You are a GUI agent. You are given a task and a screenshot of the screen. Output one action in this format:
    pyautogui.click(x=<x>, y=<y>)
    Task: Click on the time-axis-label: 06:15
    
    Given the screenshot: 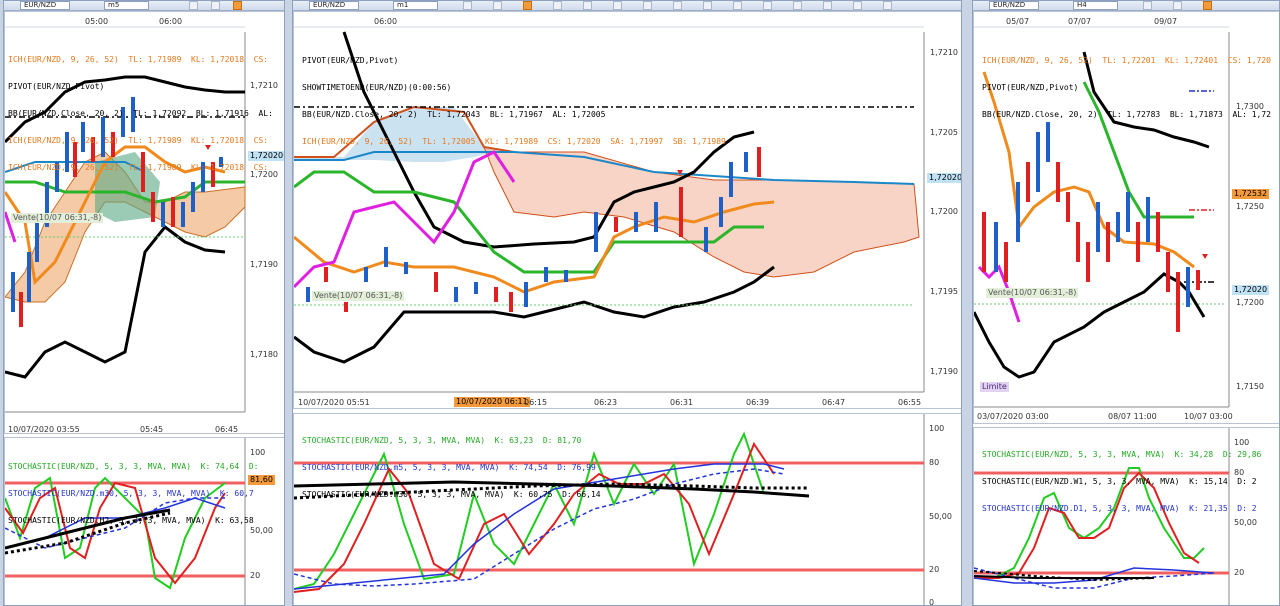 What is the action you would take?
    pyautogui.click(x=536, y=402)
    